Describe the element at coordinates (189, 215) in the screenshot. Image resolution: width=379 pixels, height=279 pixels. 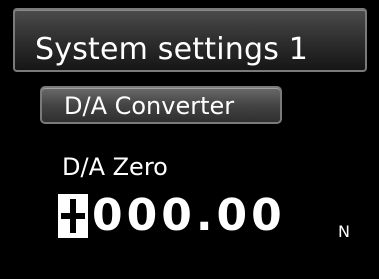
I see `value-digits: 000.00` at that location.